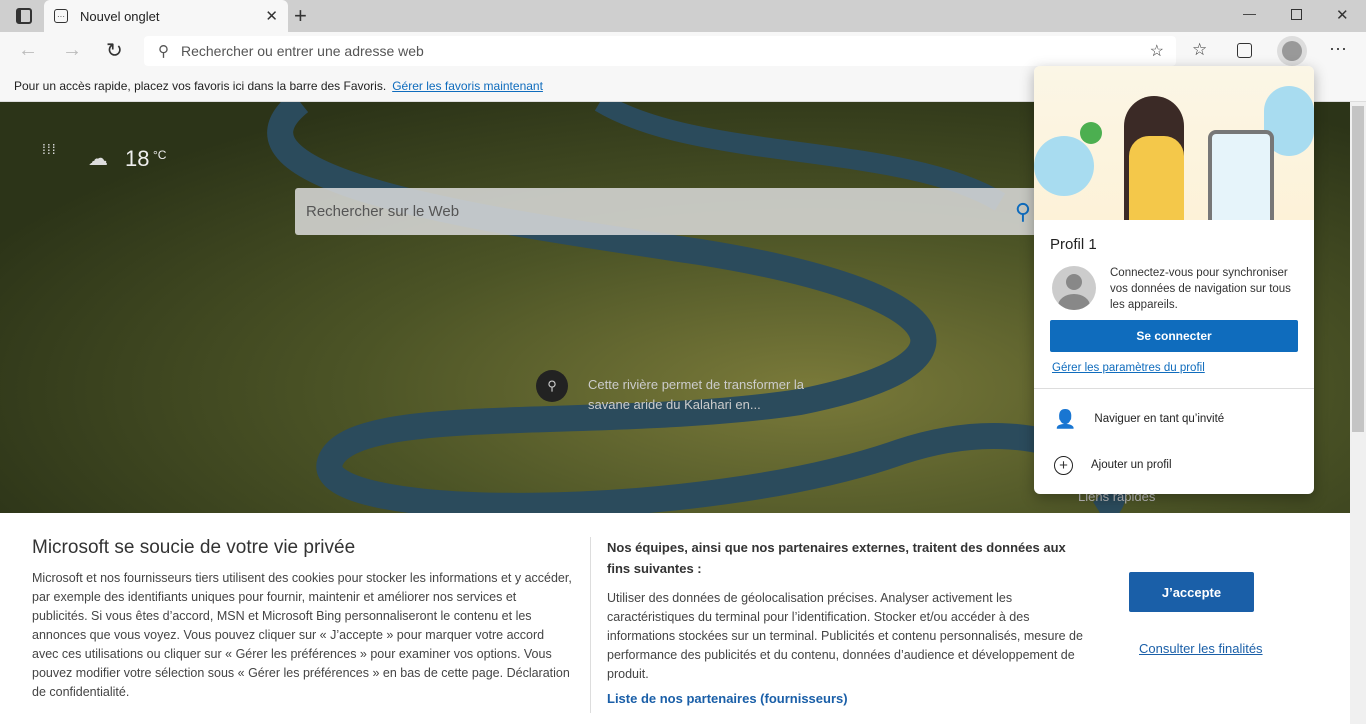  What do you see at coordinates (72, 50) in the screenshot?
I see `forward-icon: →` at bounding box center [72, 50].